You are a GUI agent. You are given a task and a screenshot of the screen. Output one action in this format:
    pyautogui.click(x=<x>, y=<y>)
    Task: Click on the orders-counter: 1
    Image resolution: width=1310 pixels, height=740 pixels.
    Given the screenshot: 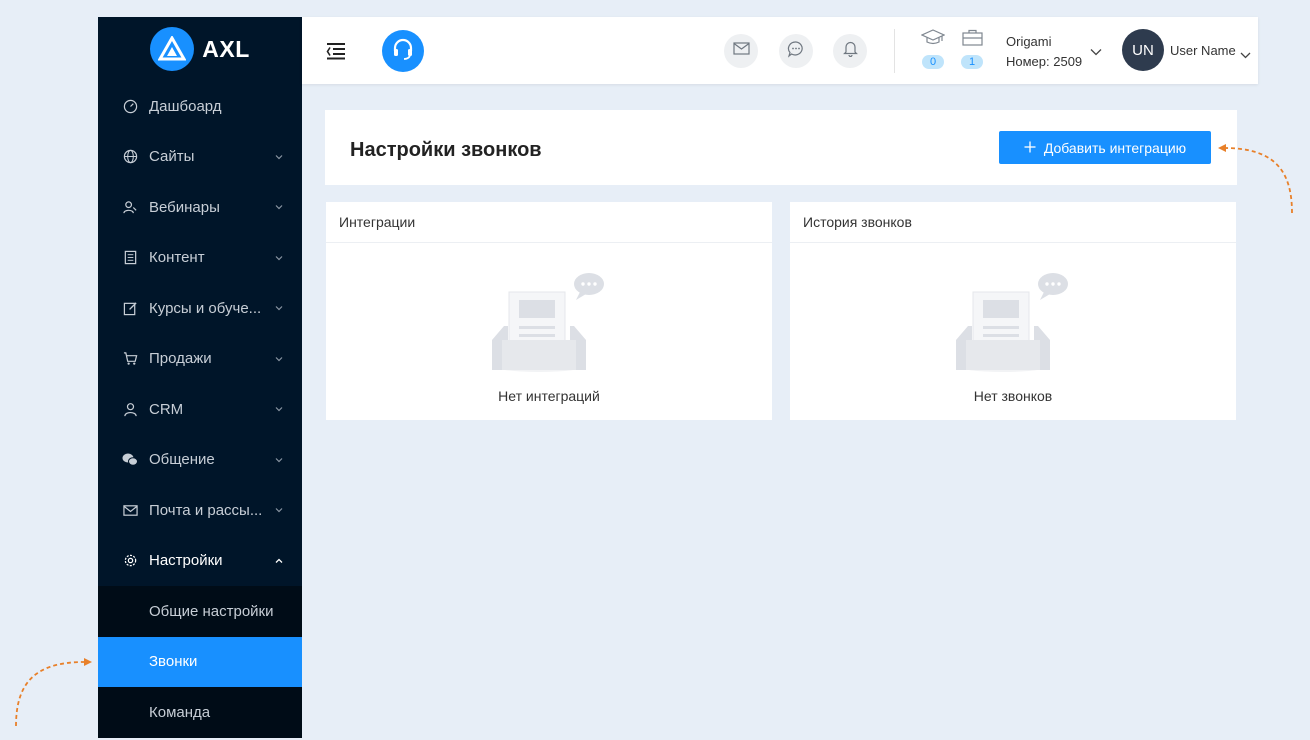 What is the action you would take?
    pyautogui.click(x=972, y=49)
    